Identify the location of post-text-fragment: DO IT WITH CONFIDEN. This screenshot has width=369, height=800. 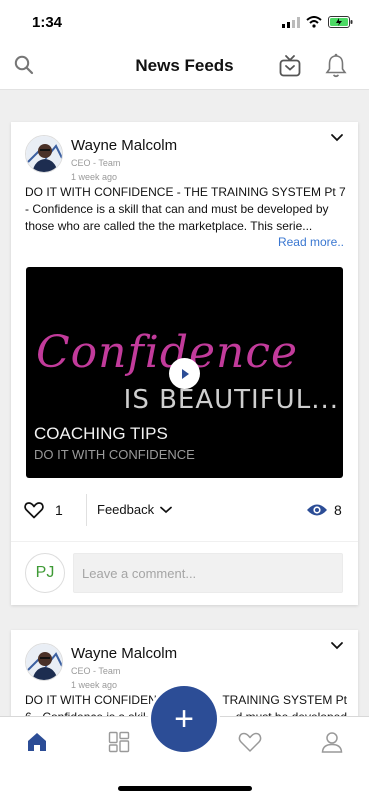
(91, 700).